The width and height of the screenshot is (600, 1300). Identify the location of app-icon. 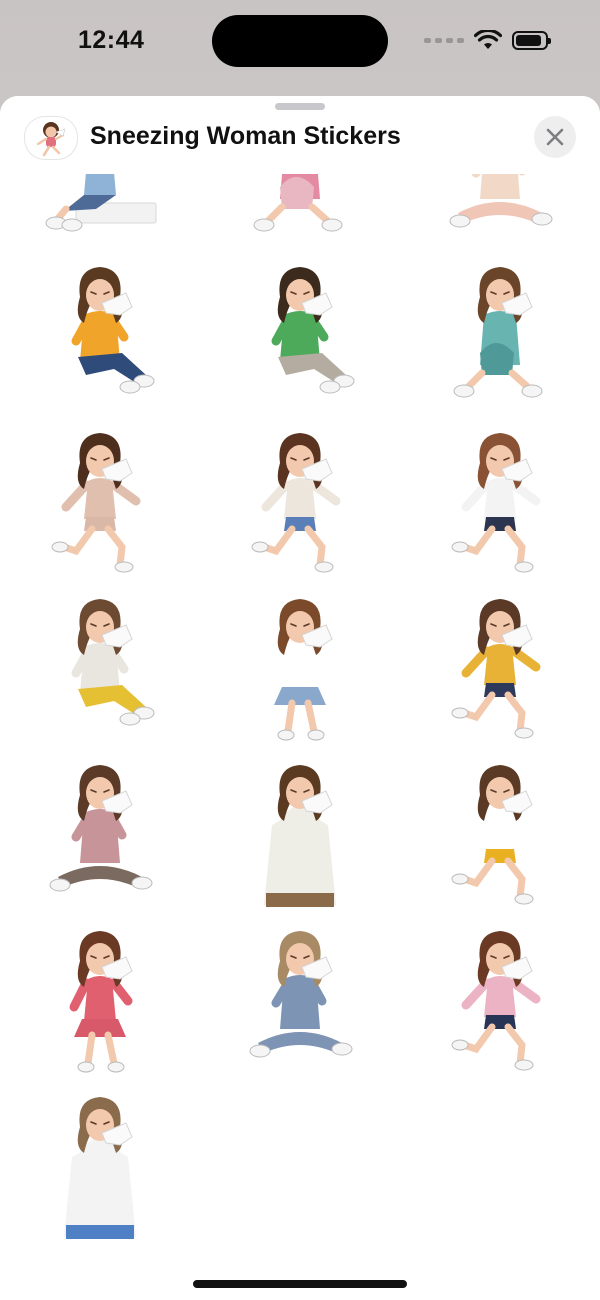
(51, 138).